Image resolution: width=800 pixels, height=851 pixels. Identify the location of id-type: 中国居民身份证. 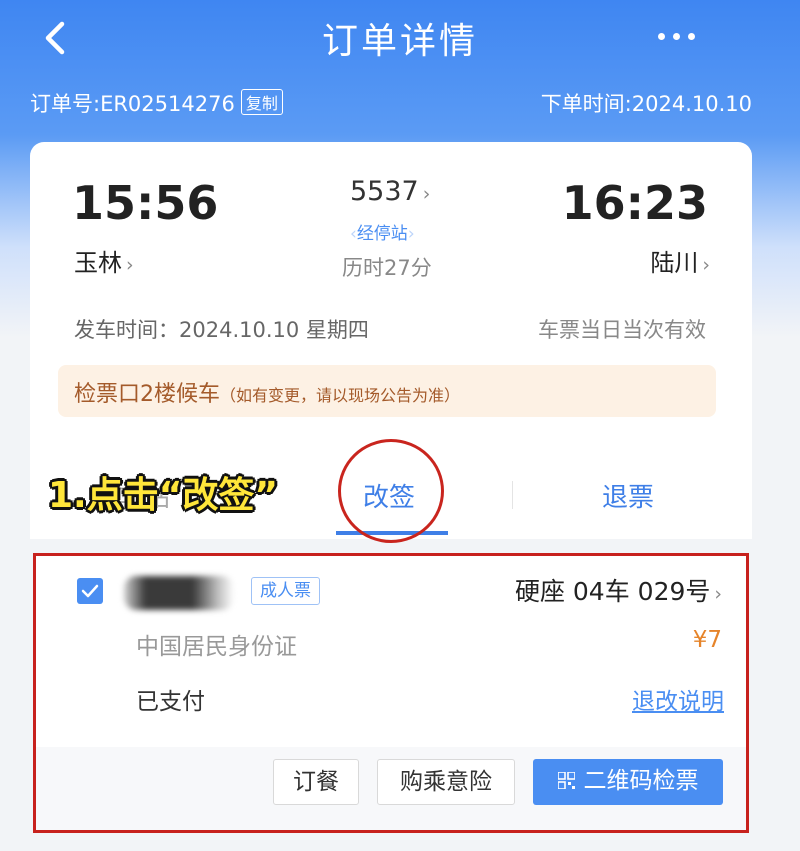
(216, 647).